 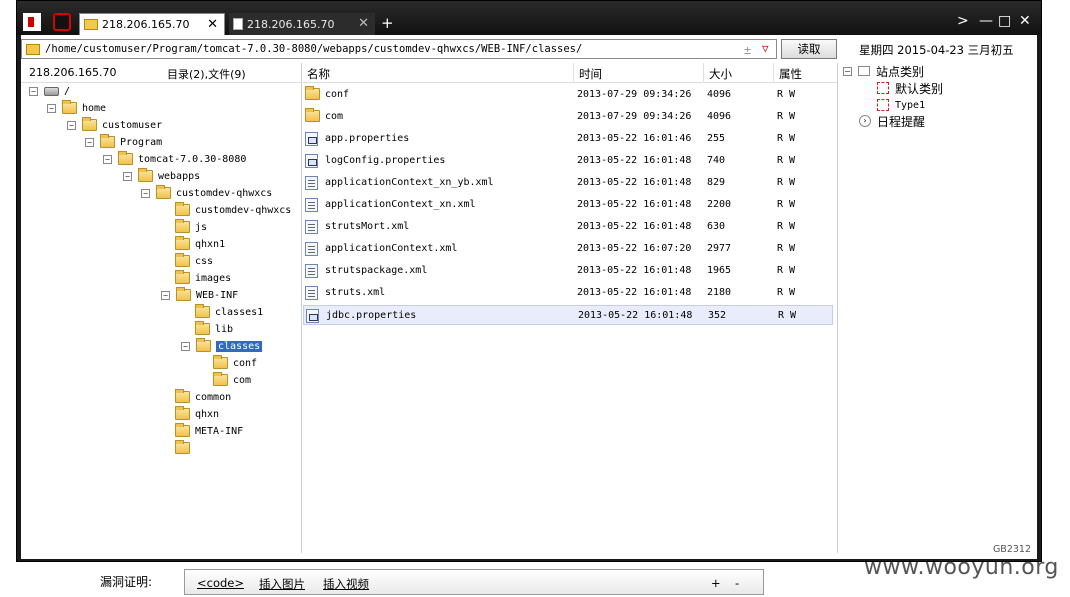 I want to click on tree-node: qhxn, so click(x=197, y=414).